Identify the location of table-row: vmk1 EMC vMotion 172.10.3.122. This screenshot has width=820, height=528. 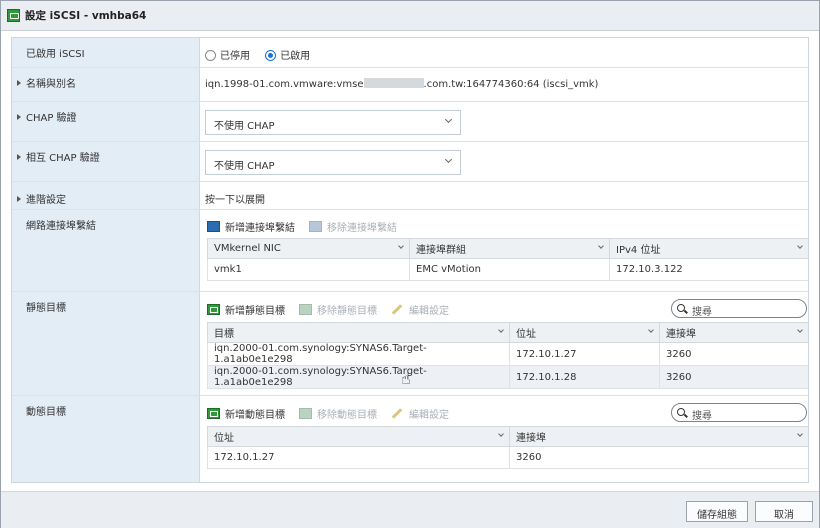
(507, 269).